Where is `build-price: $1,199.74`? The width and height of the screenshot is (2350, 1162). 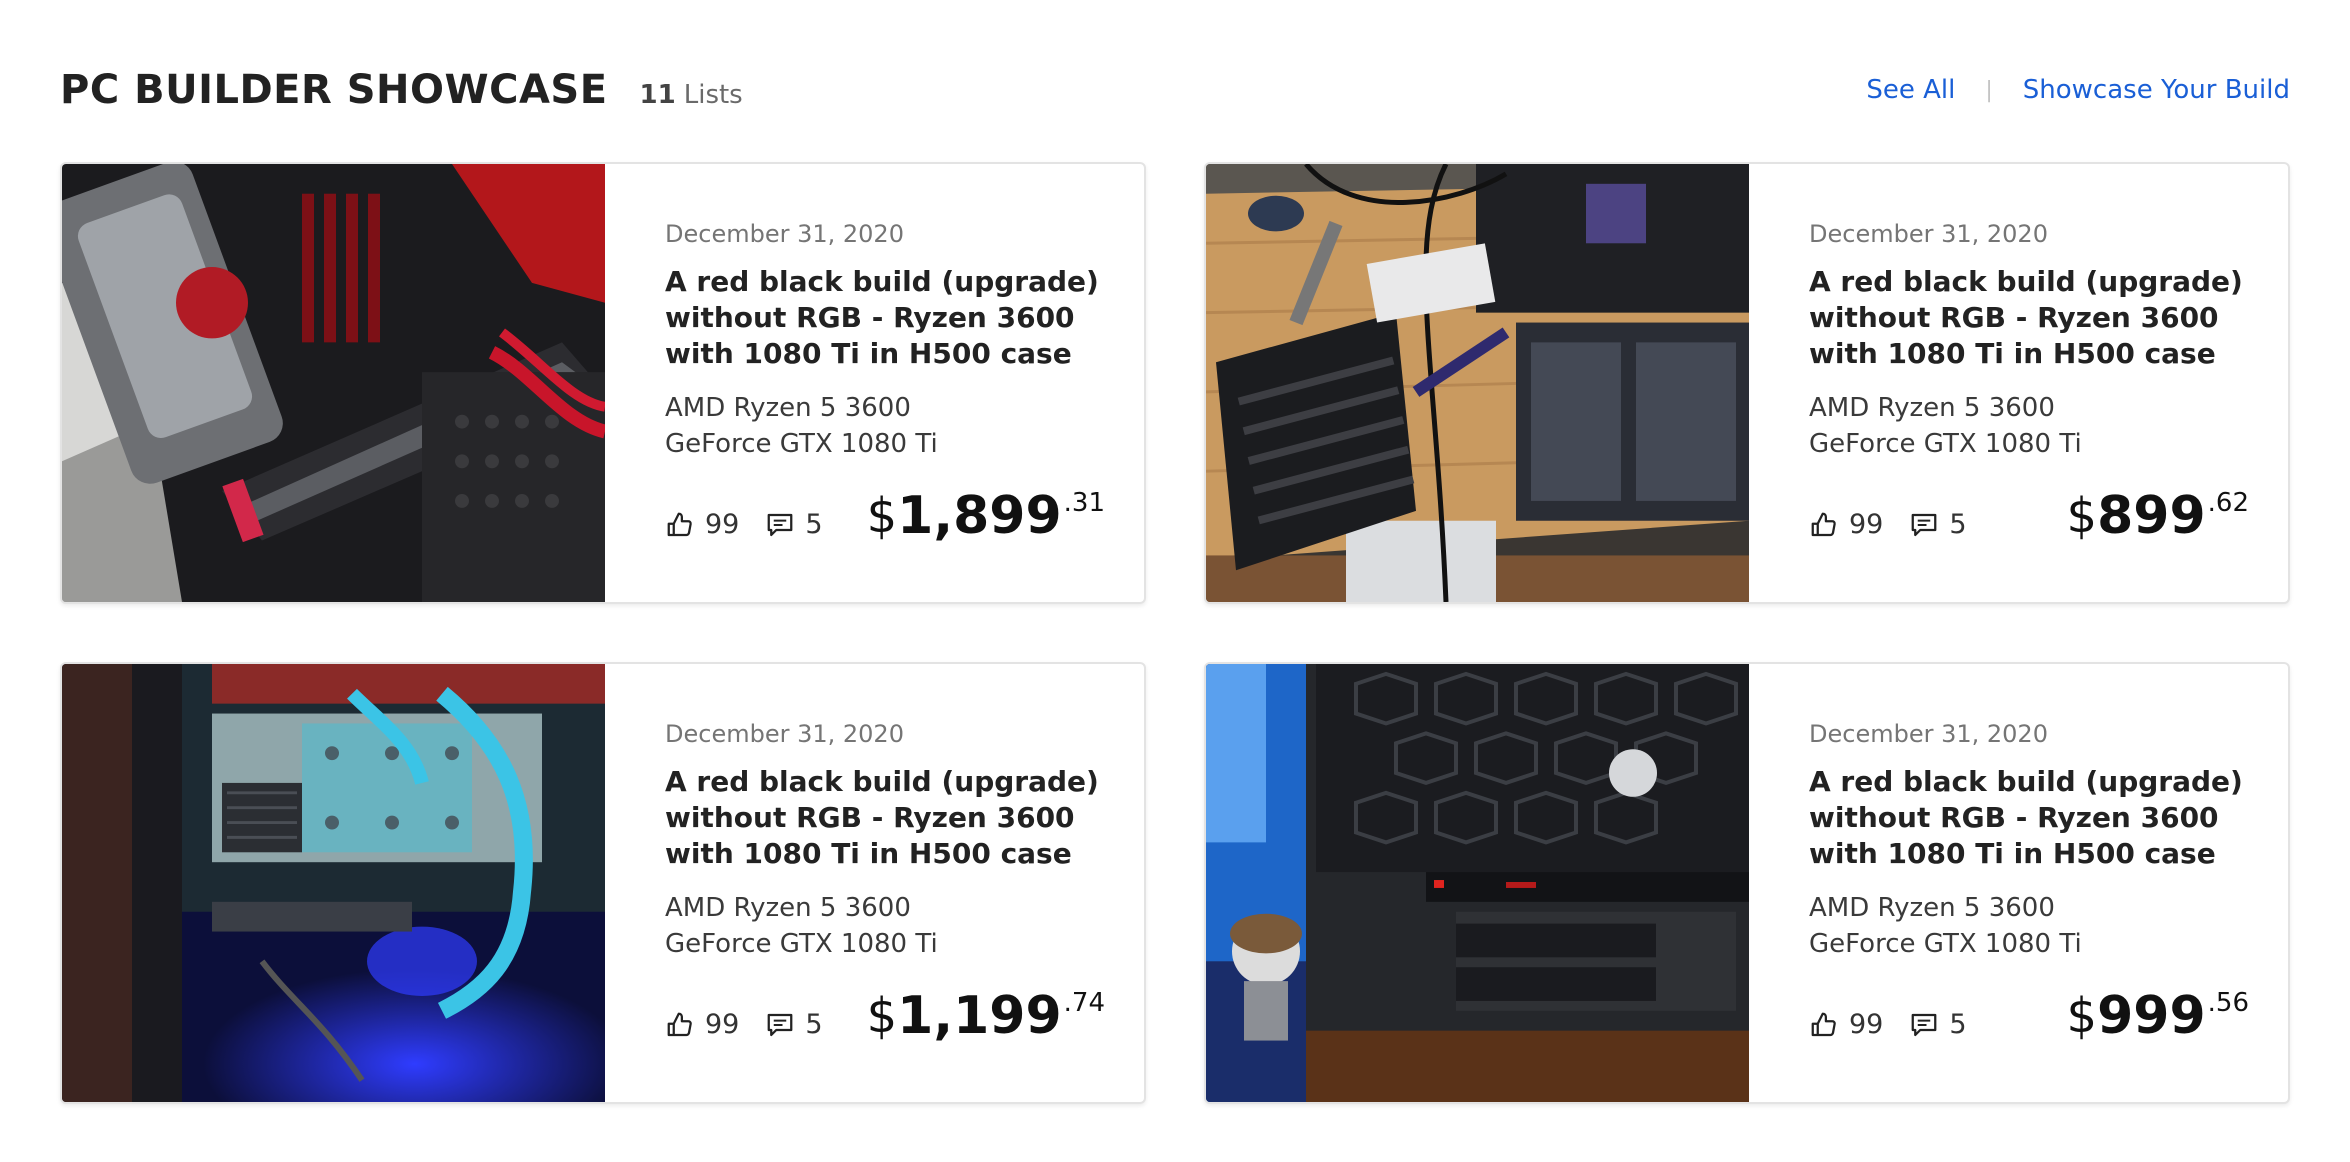
build-price: $1,199.74 is located at coordinates (986, 1016).